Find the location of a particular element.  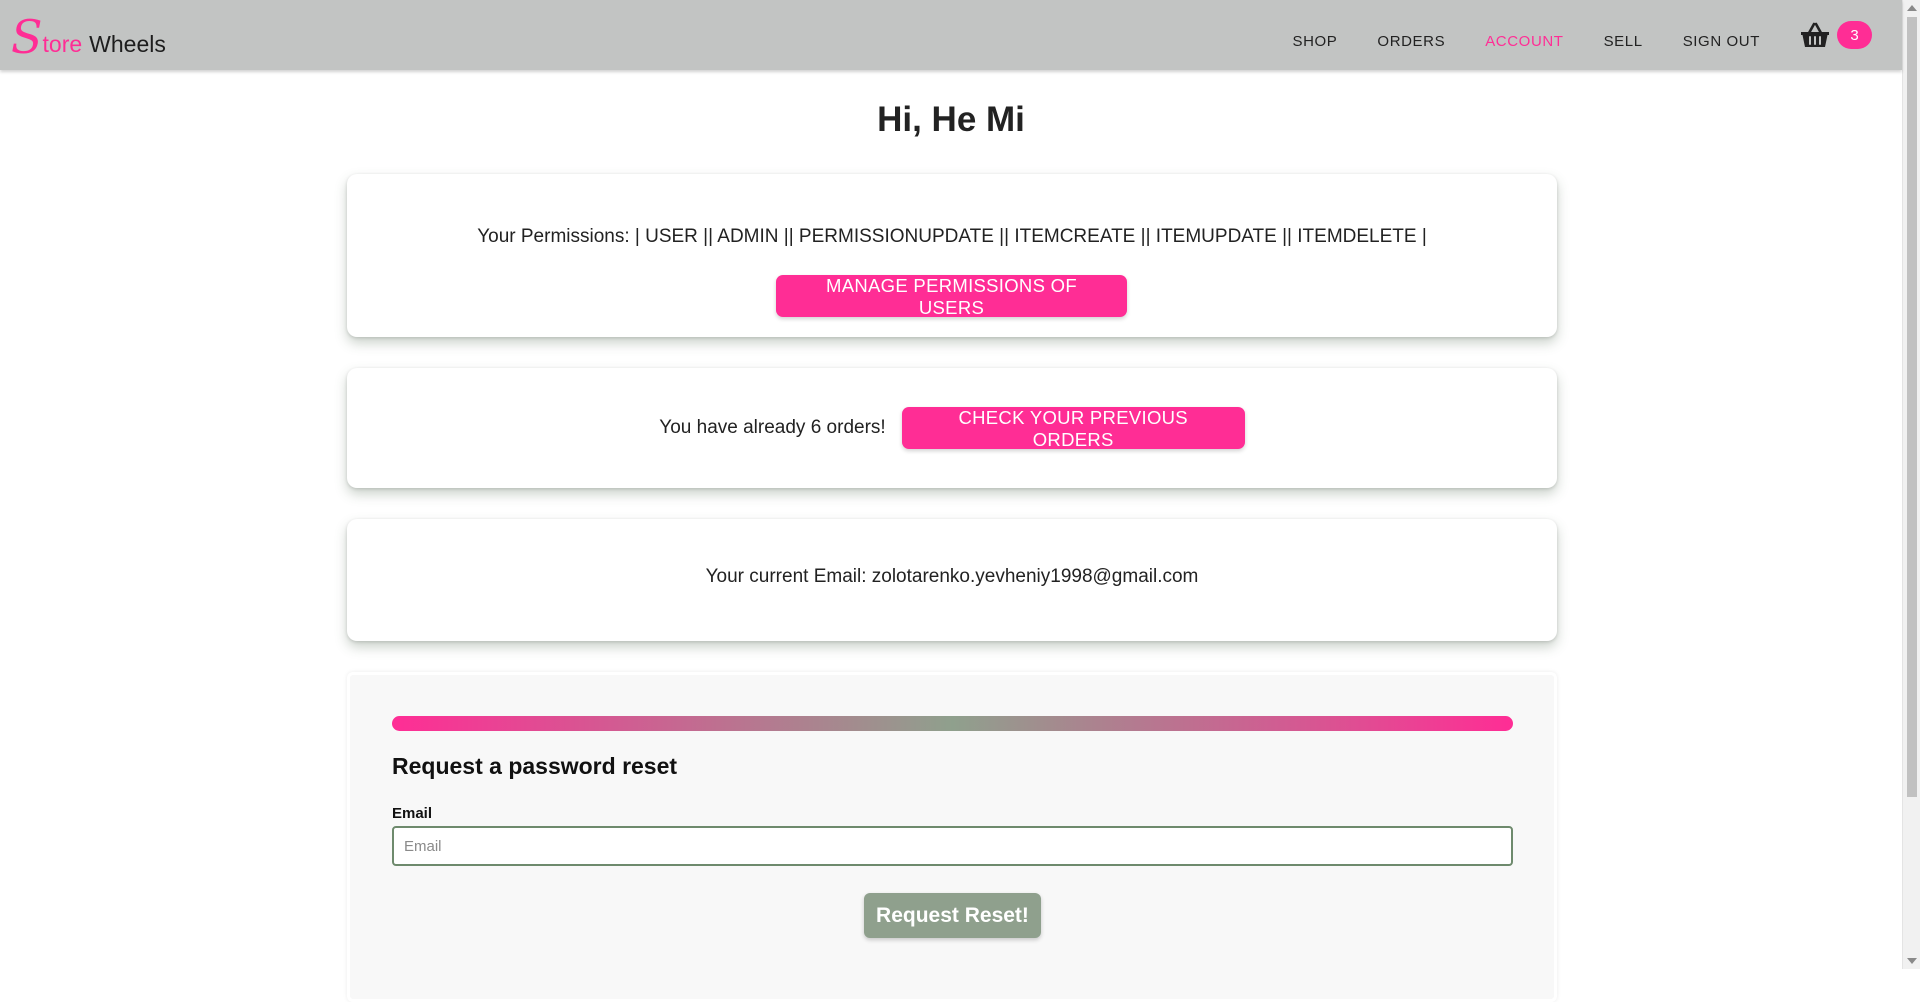

vertical-scrollbar is located at coordinates (1911, 484).